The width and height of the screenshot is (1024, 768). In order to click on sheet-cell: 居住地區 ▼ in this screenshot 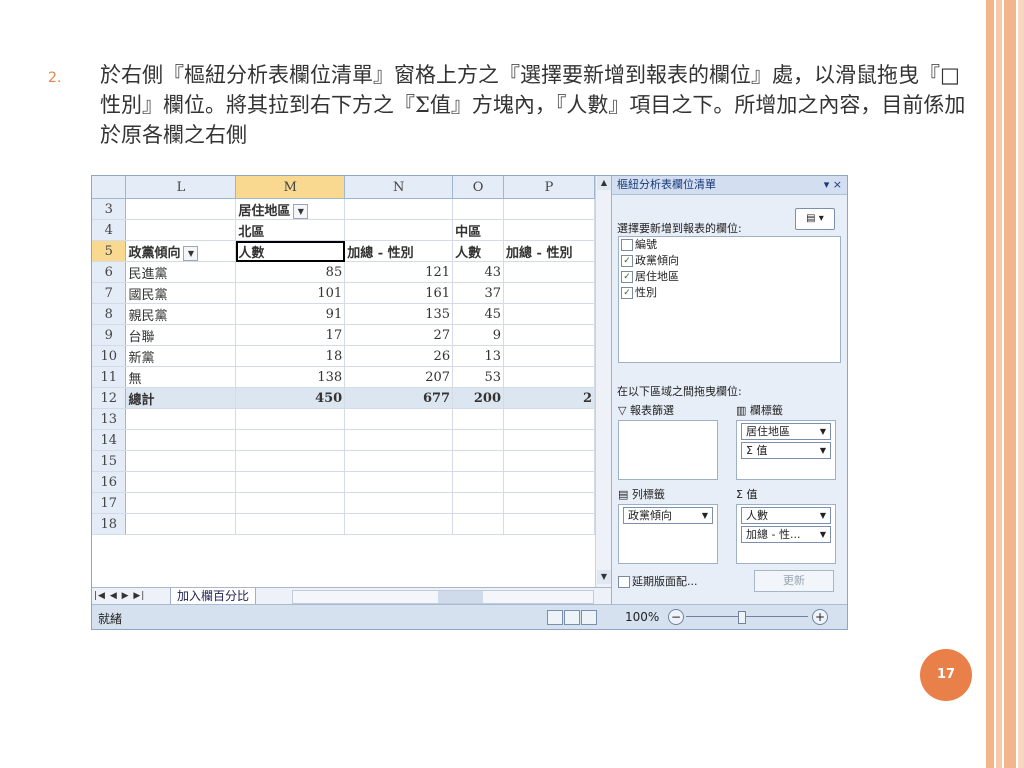, I will do `click(290, 209)`.